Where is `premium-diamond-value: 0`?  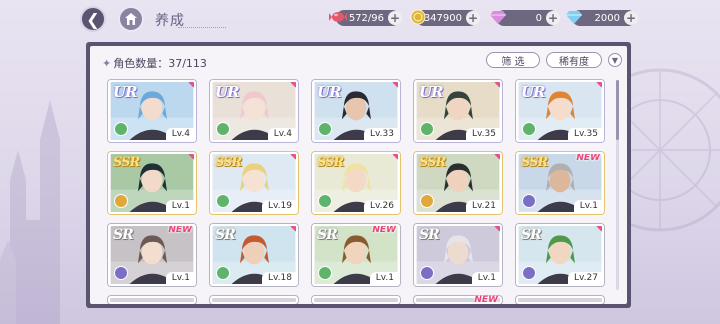
premium-diamond-value: 0 is located at coordinates (538, 18).